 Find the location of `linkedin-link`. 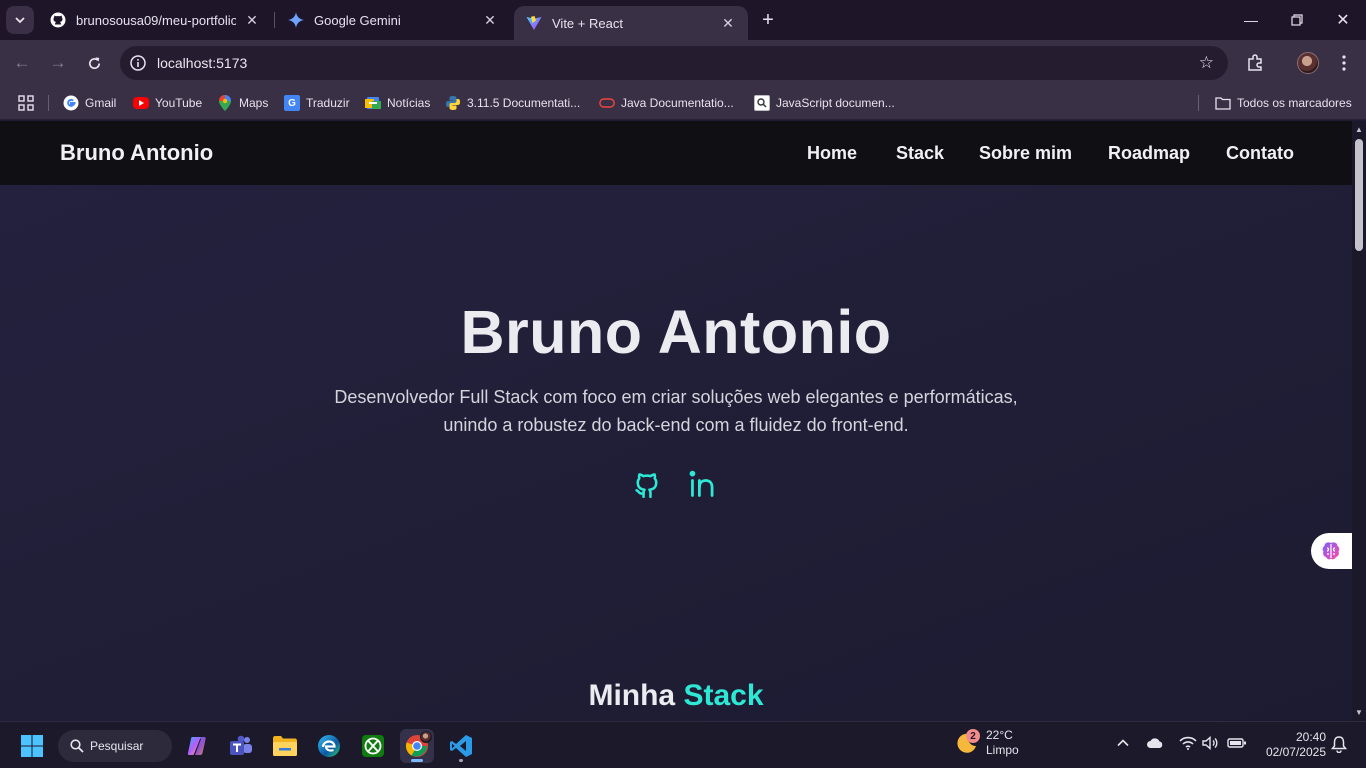

linkedin-link is located at coordinates (704, 484).